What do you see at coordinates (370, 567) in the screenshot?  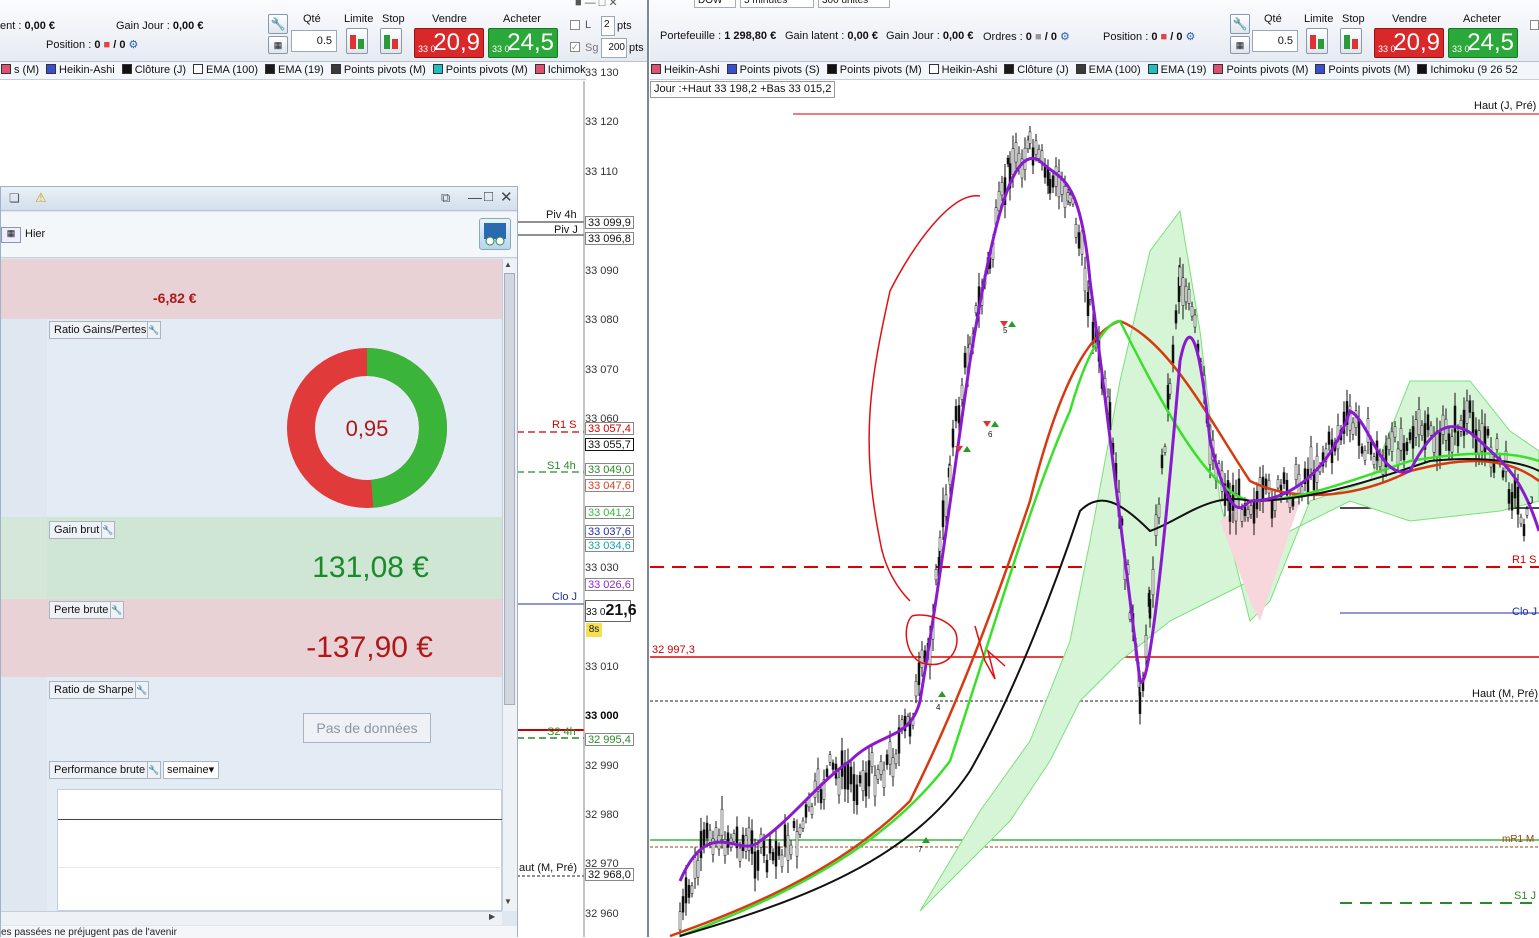 I see `gain-value: 131,08 €` at bounding box center [370, 567].